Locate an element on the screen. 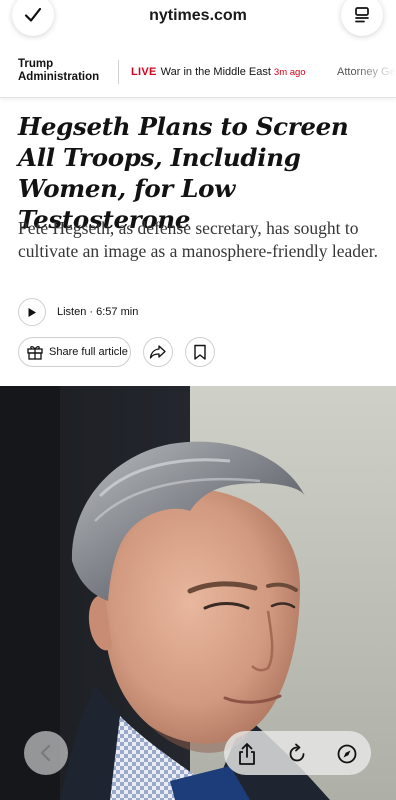 The width and height of the screenshot is (396, 800). live-tag: LIVE is located at coordinates (144, 72).